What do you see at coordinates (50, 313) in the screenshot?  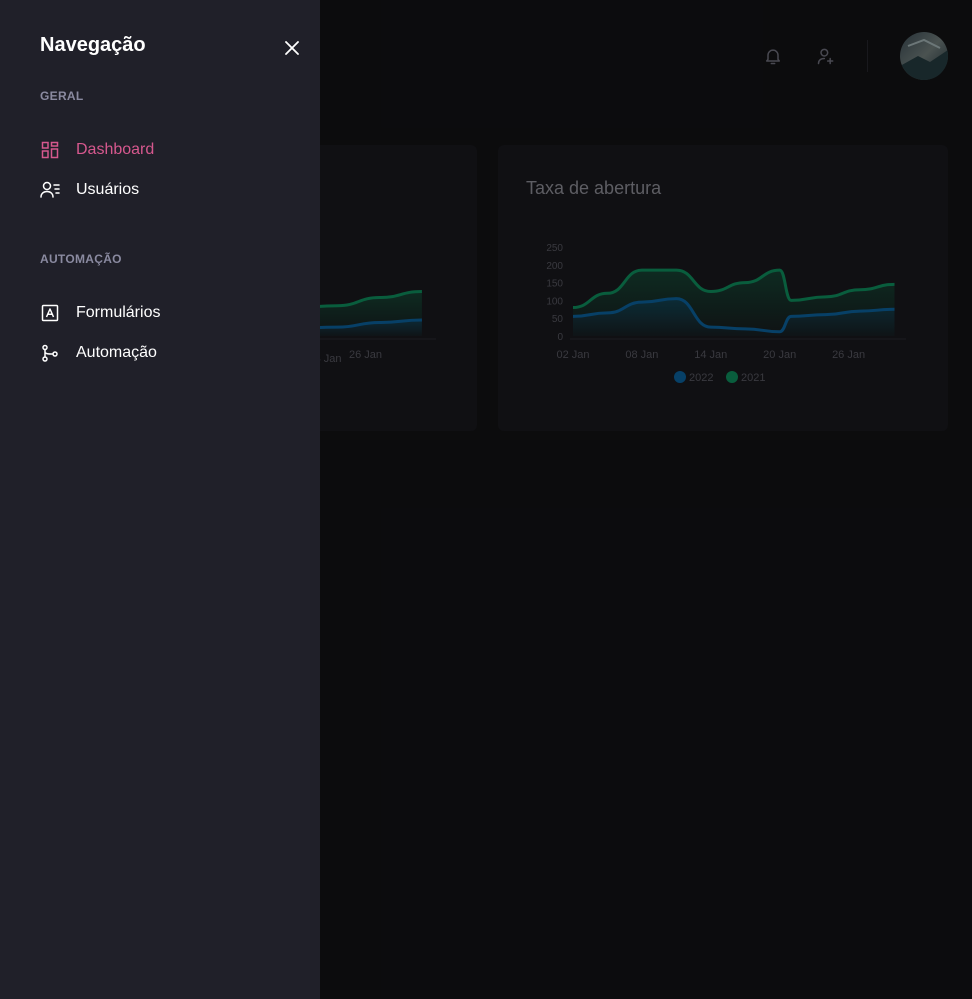 I see `form-icon` at bounding box center [50, 313].